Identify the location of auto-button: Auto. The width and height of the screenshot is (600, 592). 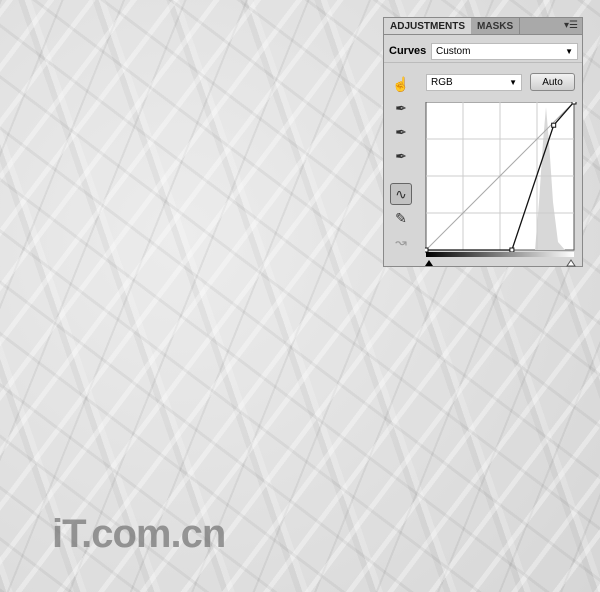
(552, 82).